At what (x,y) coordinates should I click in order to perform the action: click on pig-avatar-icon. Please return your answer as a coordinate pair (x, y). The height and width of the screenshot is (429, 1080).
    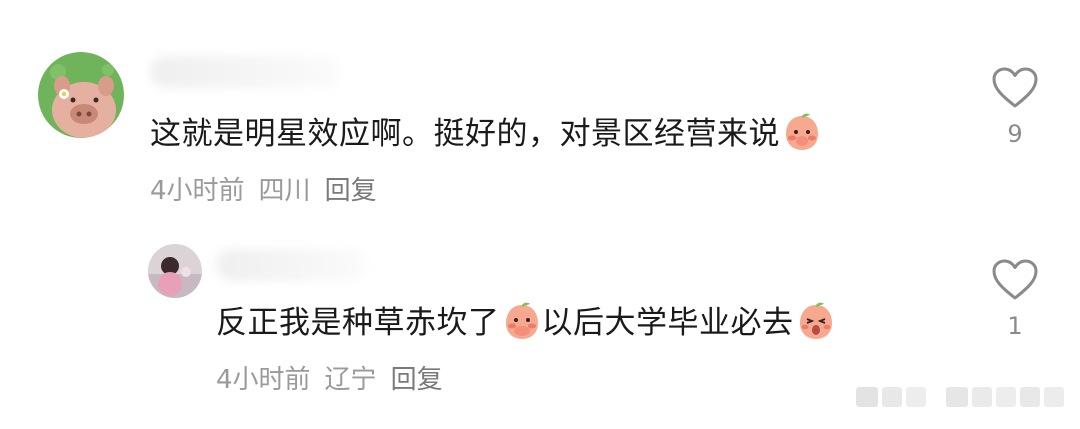
    Looking at the image, I should click on (81, 95).